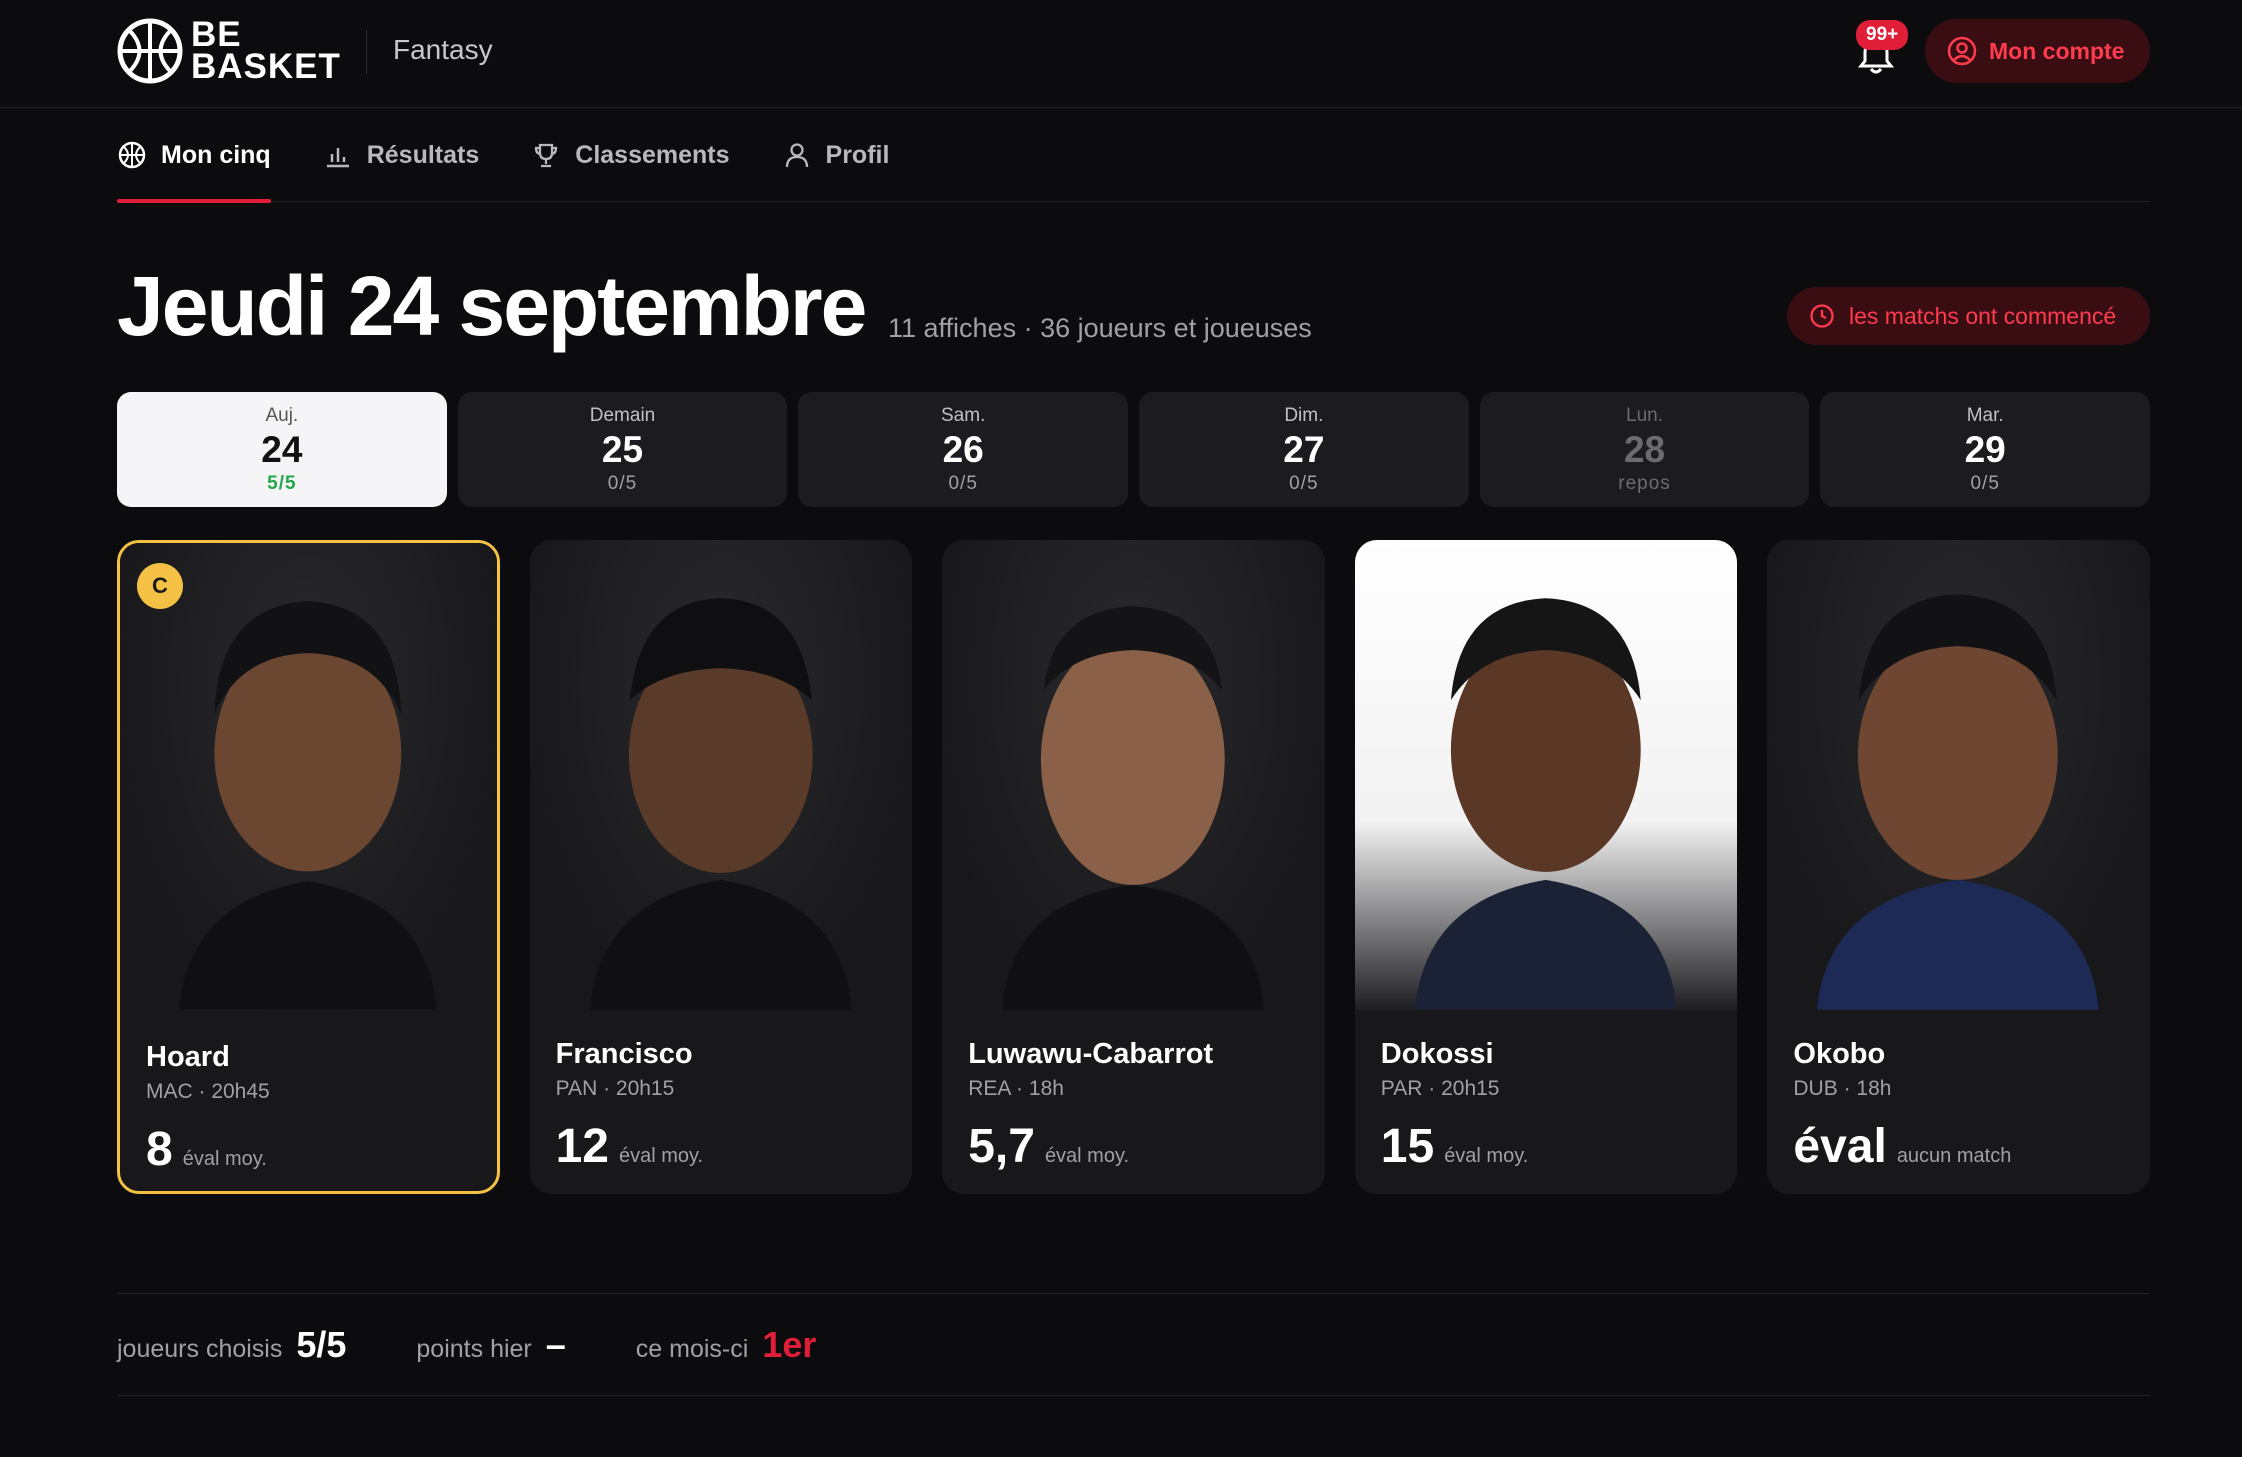  I want to click on status-text: les matchs ont commencé, so click(1983, 315).